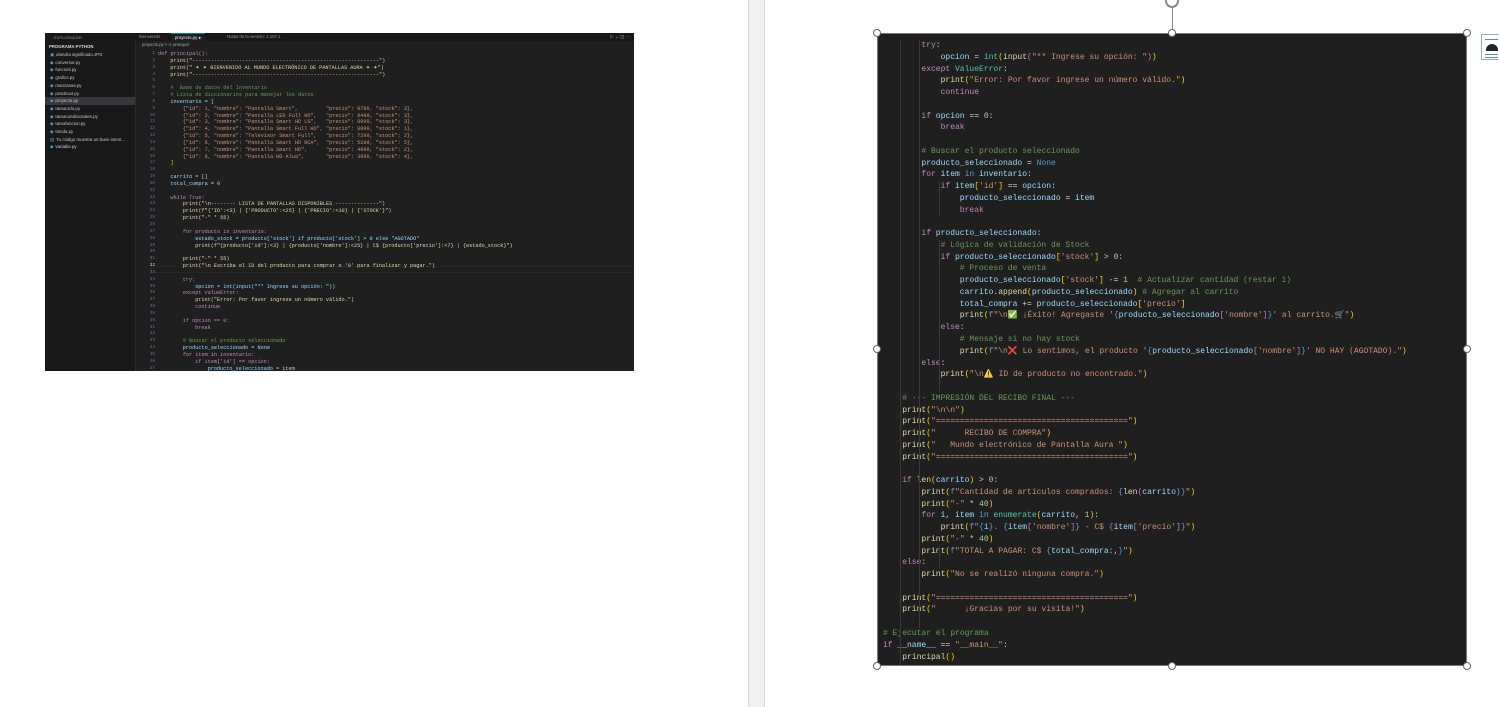  What do you see at coordinates (153, 81) in the screenshot?
I see `line-number: 5` at bounding box center [153, 81].